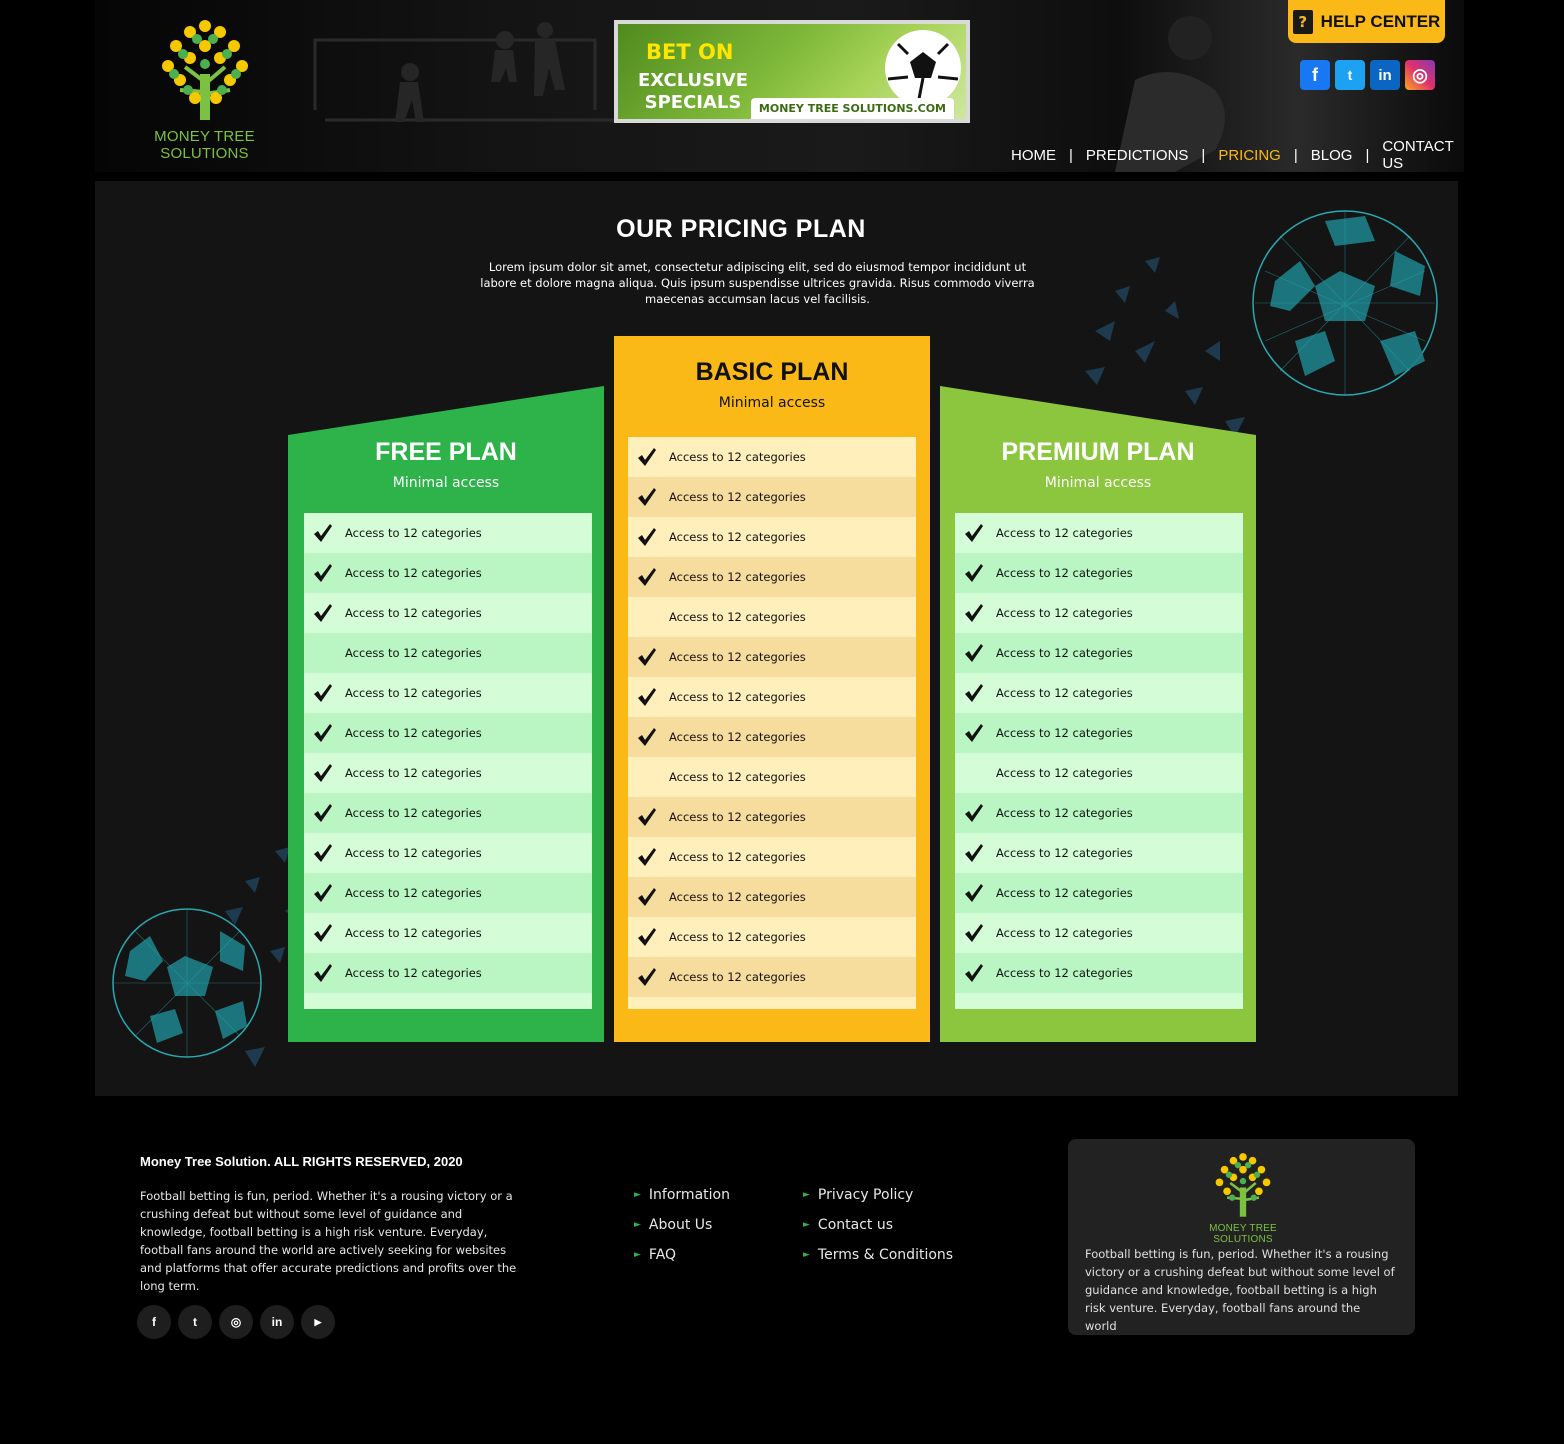 The height and width of the screenshot is (1444, 1564). I want to click on footer-link-contact-us: ► Contact us, so click(878, 1232).